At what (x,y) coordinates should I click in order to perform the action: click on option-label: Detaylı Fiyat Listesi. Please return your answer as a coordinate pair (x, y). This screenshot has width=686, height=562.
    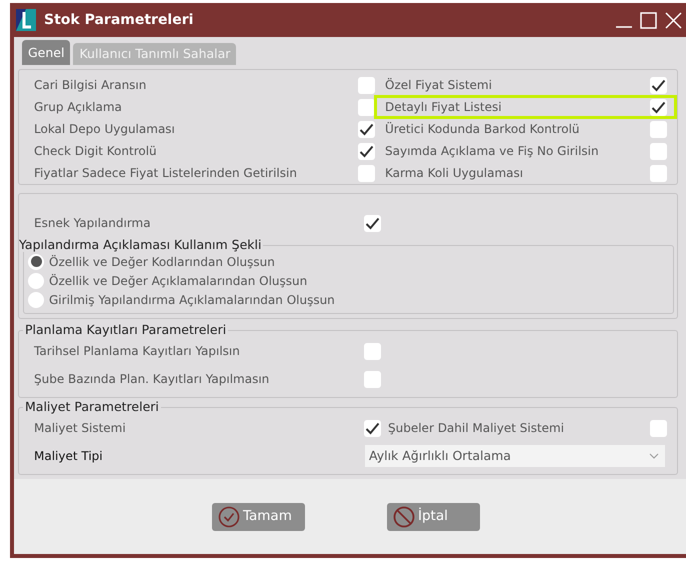
    Looking at the image, I should click on (444, 107).